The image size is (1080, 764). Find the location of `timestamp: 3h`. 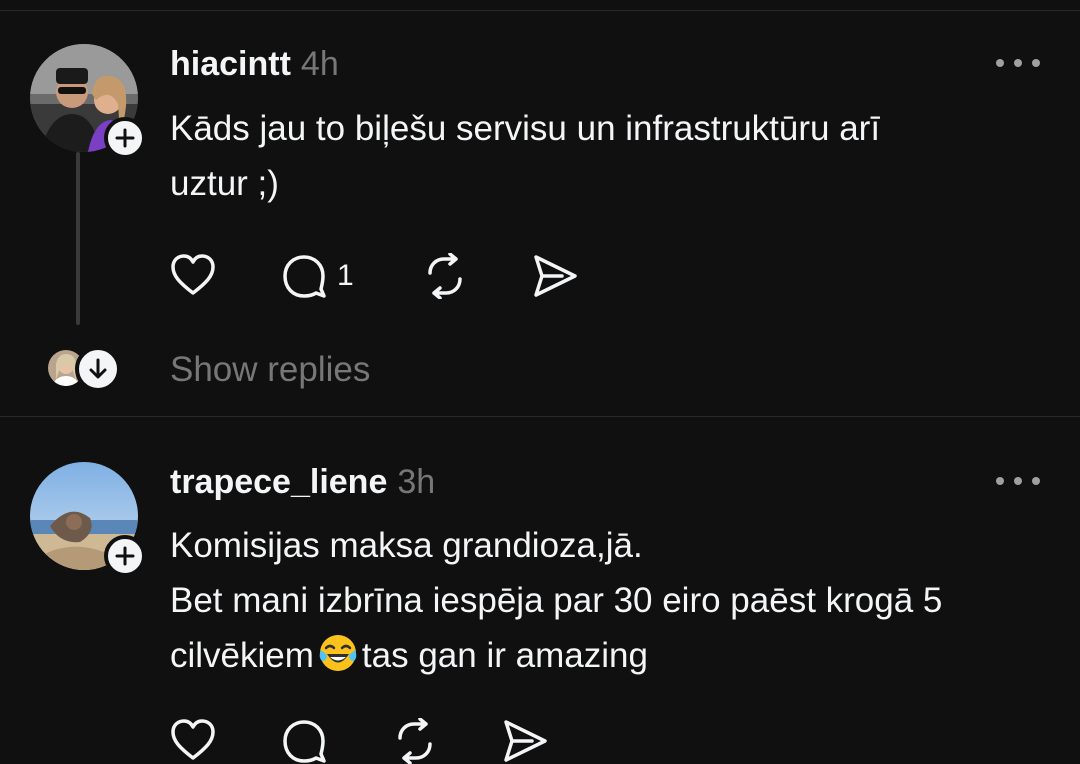

timestamp: 3h is located at coordinates (416, 482).